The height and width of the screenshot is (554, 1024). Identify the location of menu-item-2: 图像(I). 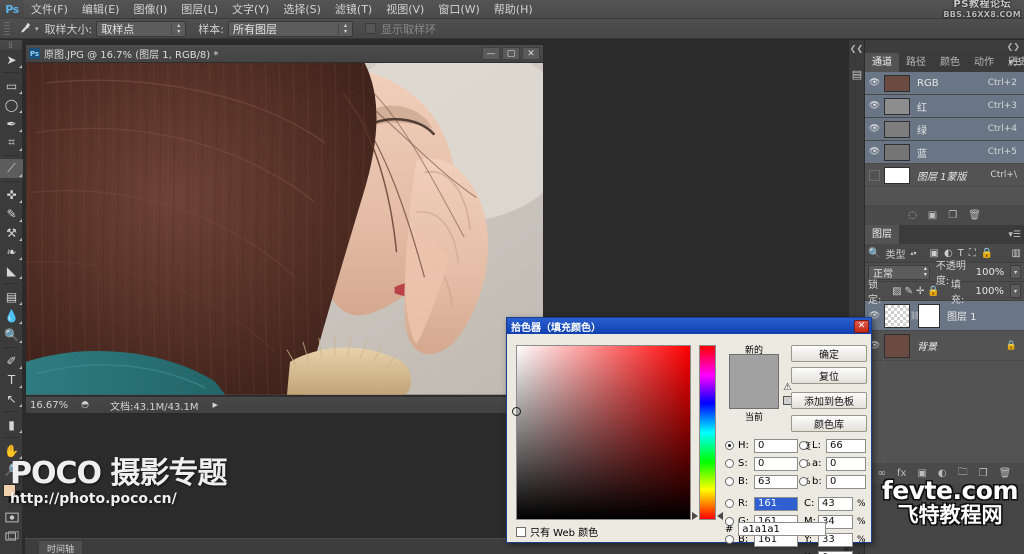
(150, 9).